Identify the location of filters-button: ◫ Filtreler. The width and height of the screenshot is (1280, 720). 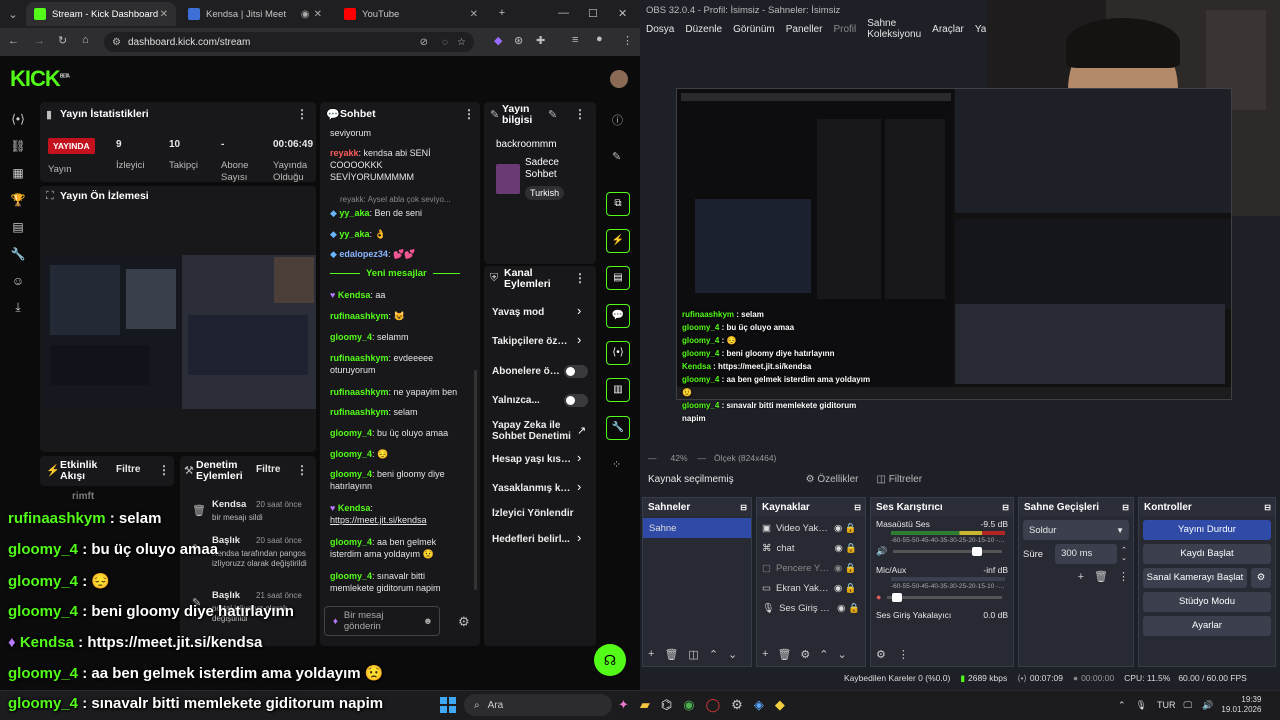
(899, 479).